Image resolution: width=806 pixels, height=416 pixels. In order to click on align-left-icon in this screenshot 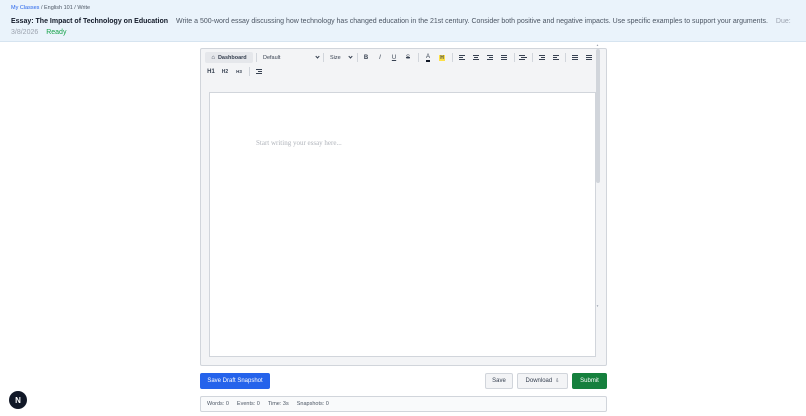, I will do `click(462, 57)`.